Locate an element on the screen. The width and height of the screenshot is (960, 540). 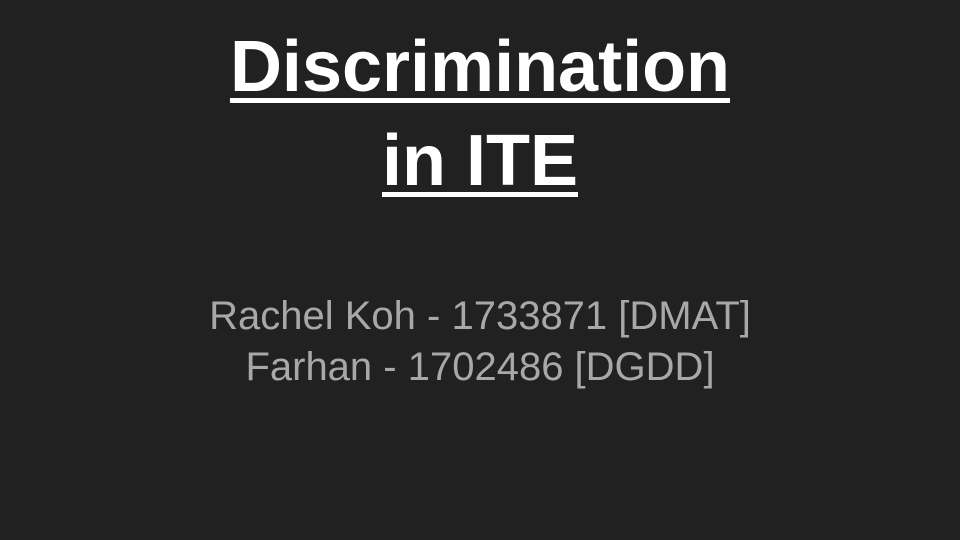
slide-title-line-2: in ITE is located at coordinates (480, 161).